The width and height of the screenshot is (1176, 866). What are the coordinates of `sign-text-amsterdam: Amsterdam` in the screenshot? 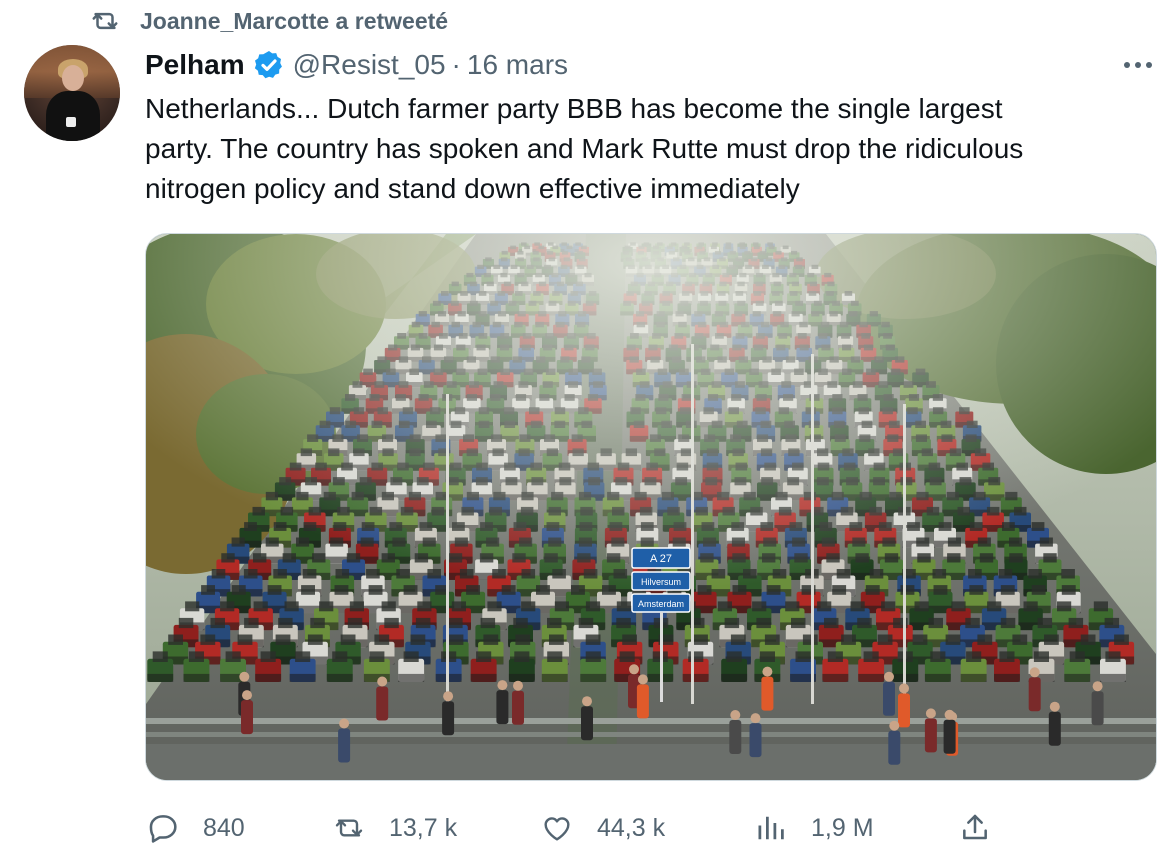 It's located at (661, 604).